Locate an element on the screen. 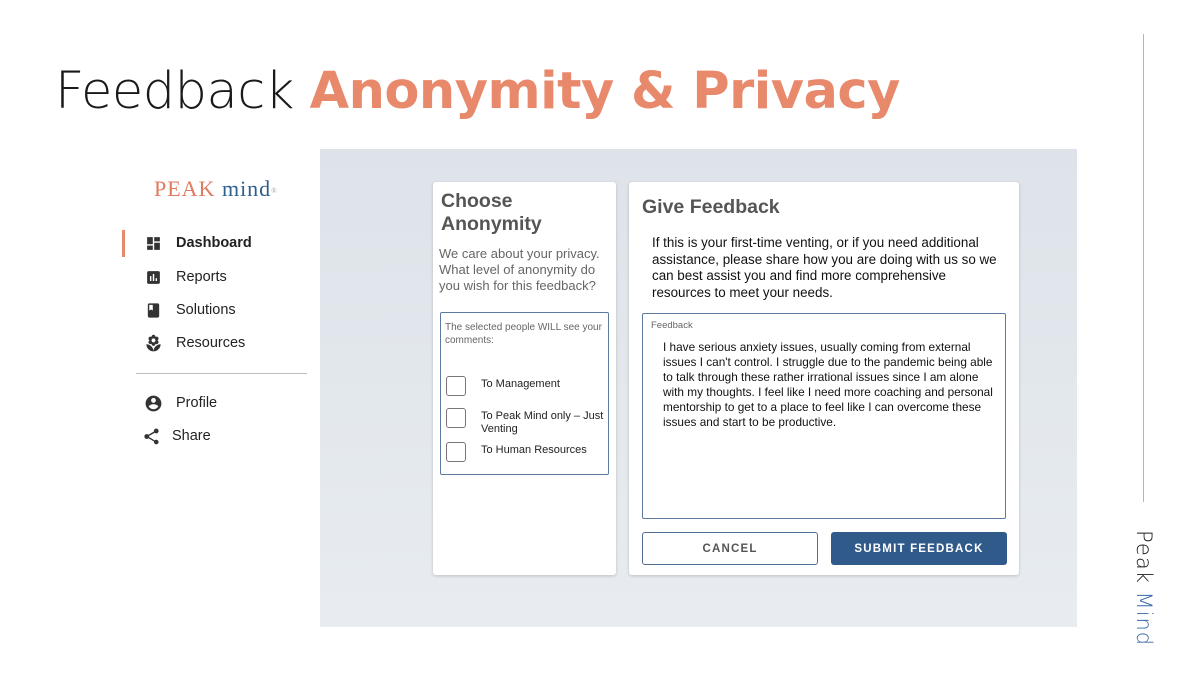 This screenshot has width=1200, height=673. bar-chart-icon is located at coordinates (153, 277).